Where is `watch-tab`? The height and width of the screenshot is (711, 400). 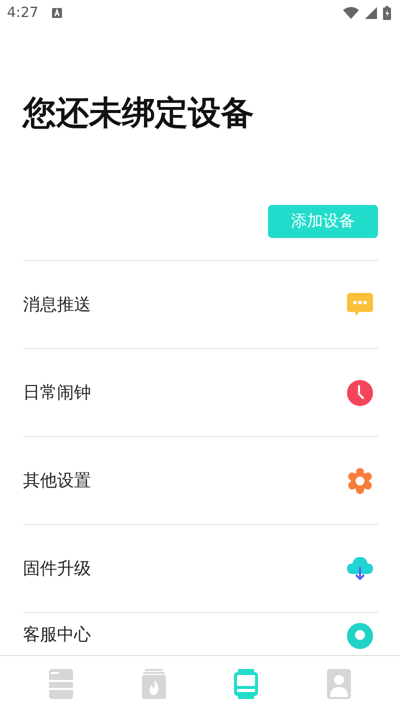
watch-tab is located at coordinates (246, 683).